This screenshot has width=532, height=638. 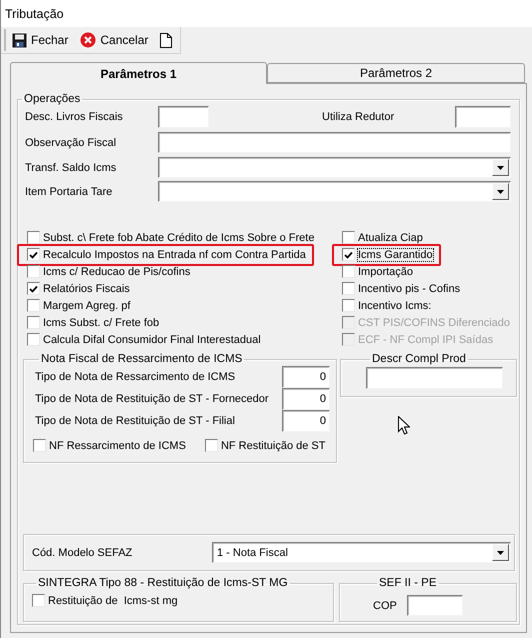 What do you see at coordinates (138, 73) in the screenshot?
I see `tab: Parâmetros 1` at bounding box center [138, 73].